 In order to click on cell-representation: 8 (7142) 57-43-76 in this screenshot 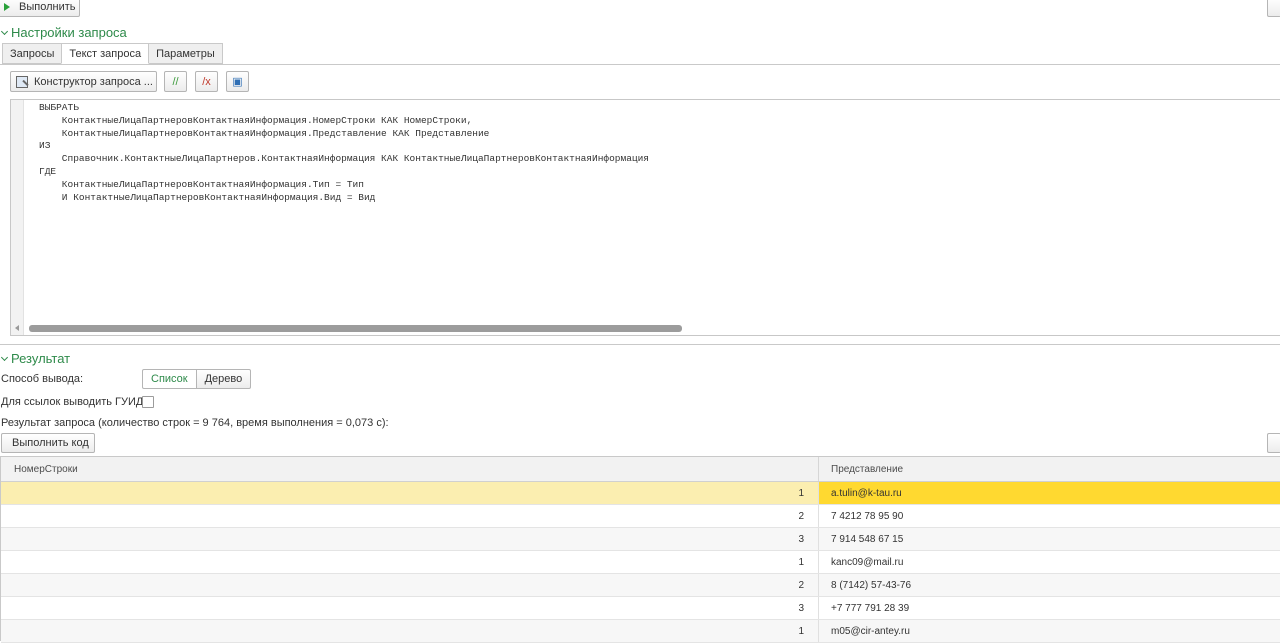, I will do `click(1049, 585)`.